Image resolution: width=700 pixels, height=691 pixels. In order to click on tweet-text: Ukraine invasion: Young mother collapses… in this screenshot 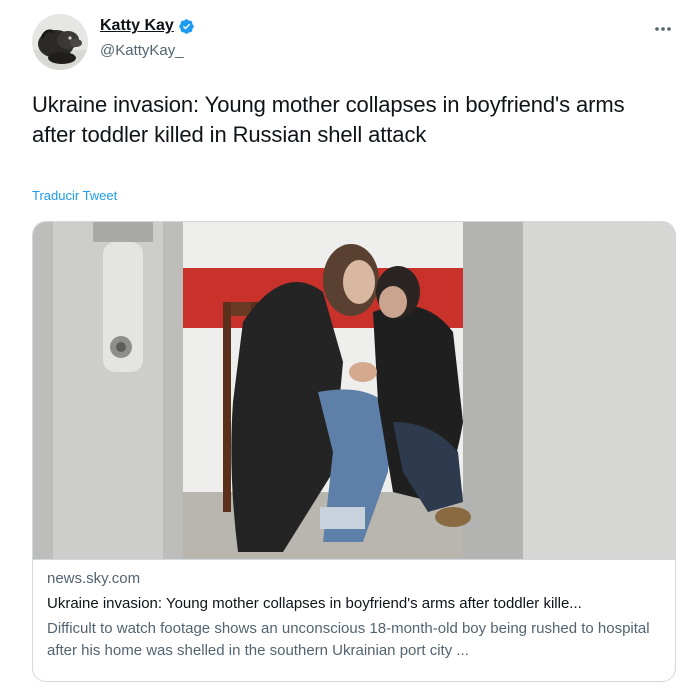, I will do `click(328, 119)`.